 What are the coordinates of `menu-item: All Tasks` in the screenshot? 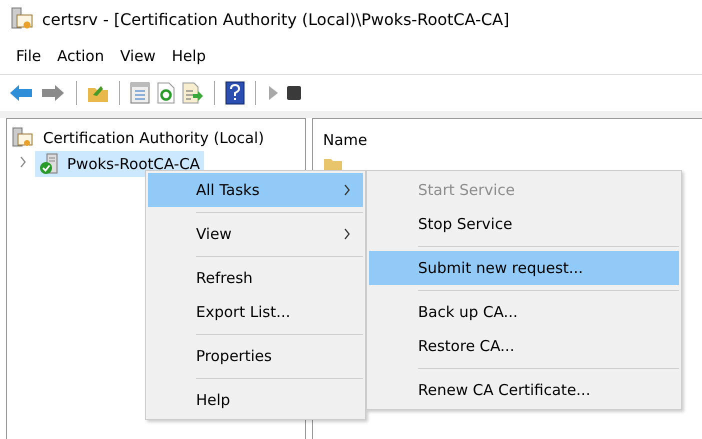 It's located at (255, 190).